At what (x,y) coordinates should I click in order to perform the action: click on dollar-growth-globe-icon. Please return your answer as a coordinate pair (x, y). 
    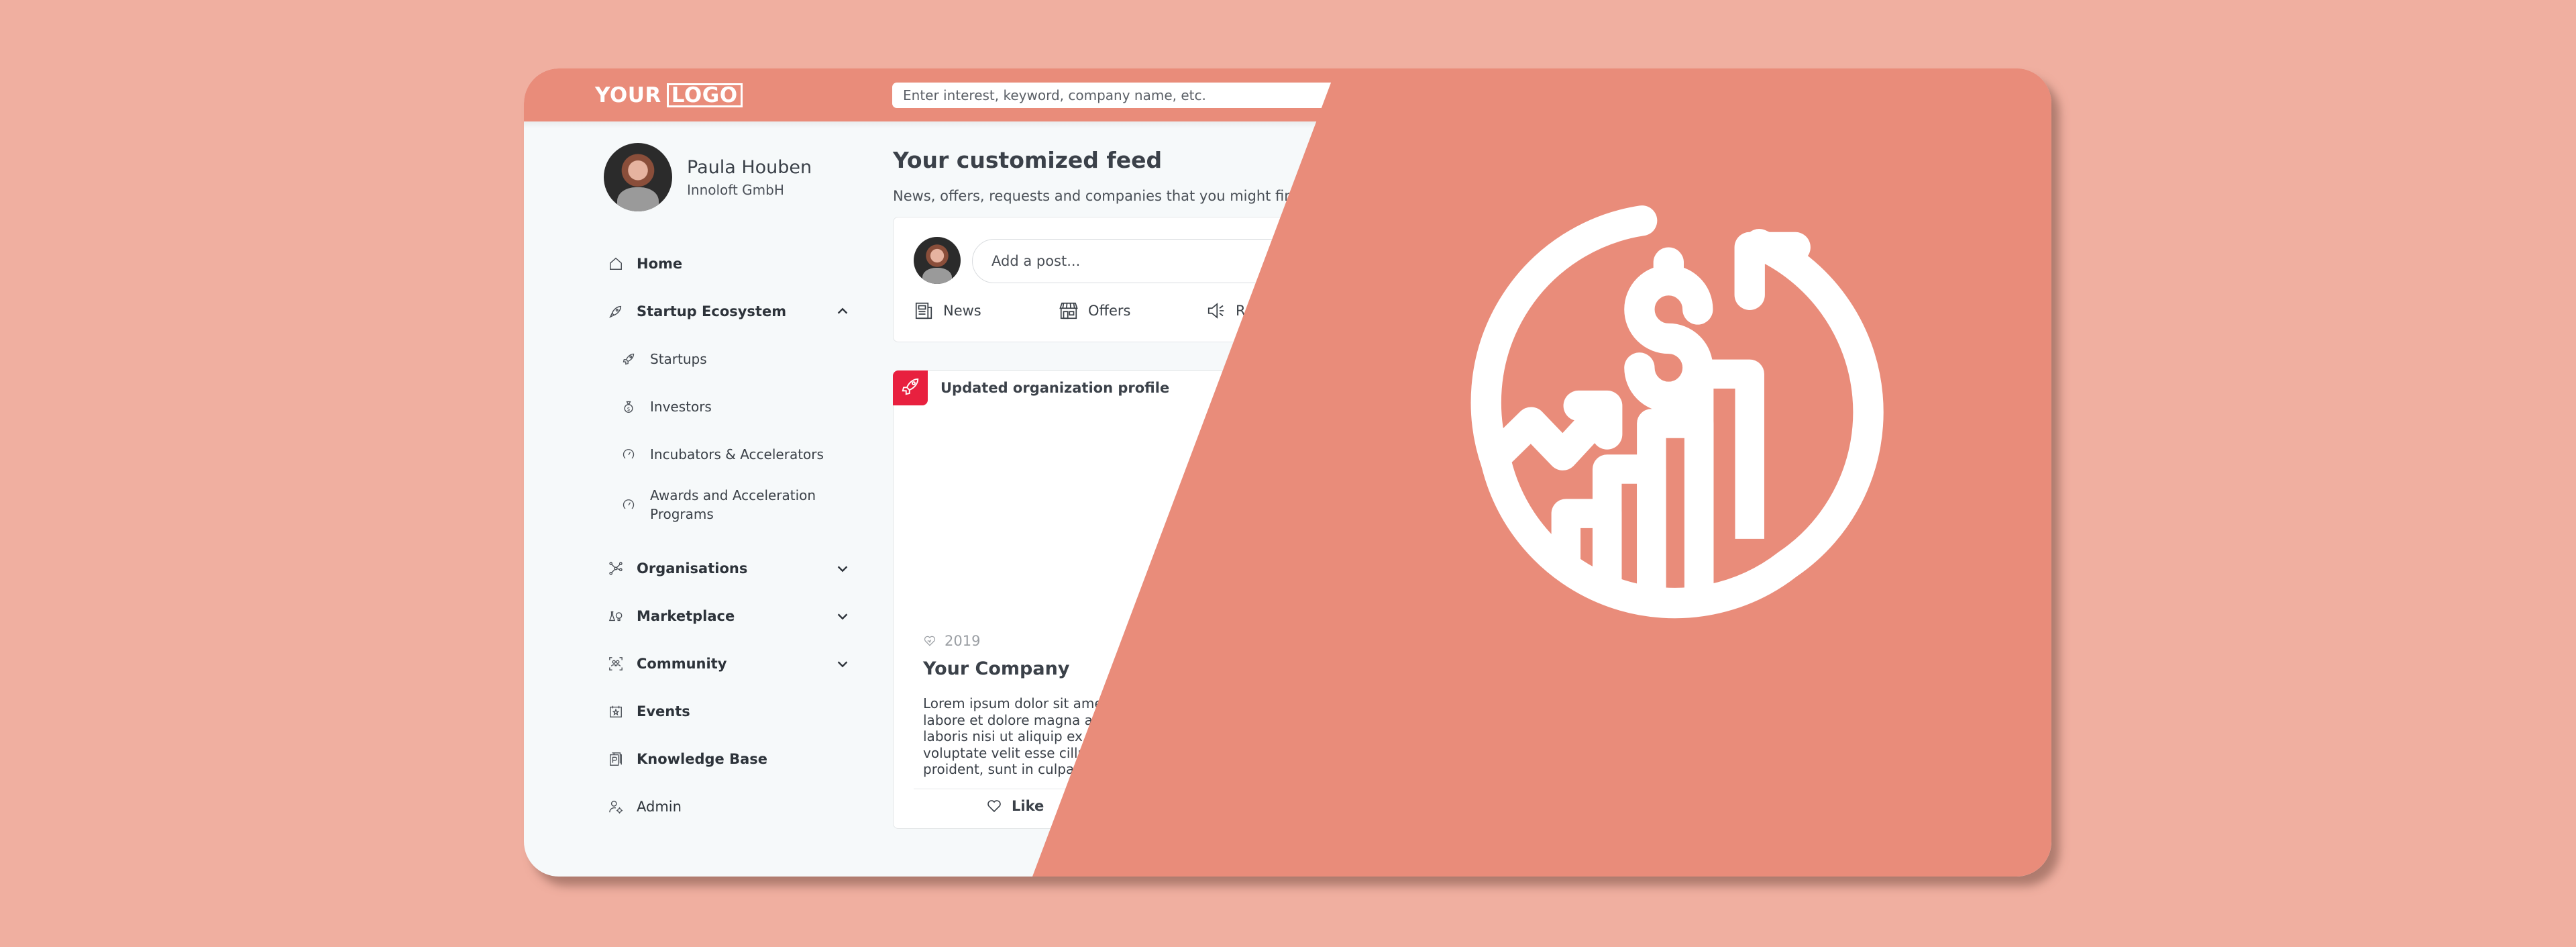
    Looking at the image, I should click on (1677, 412).